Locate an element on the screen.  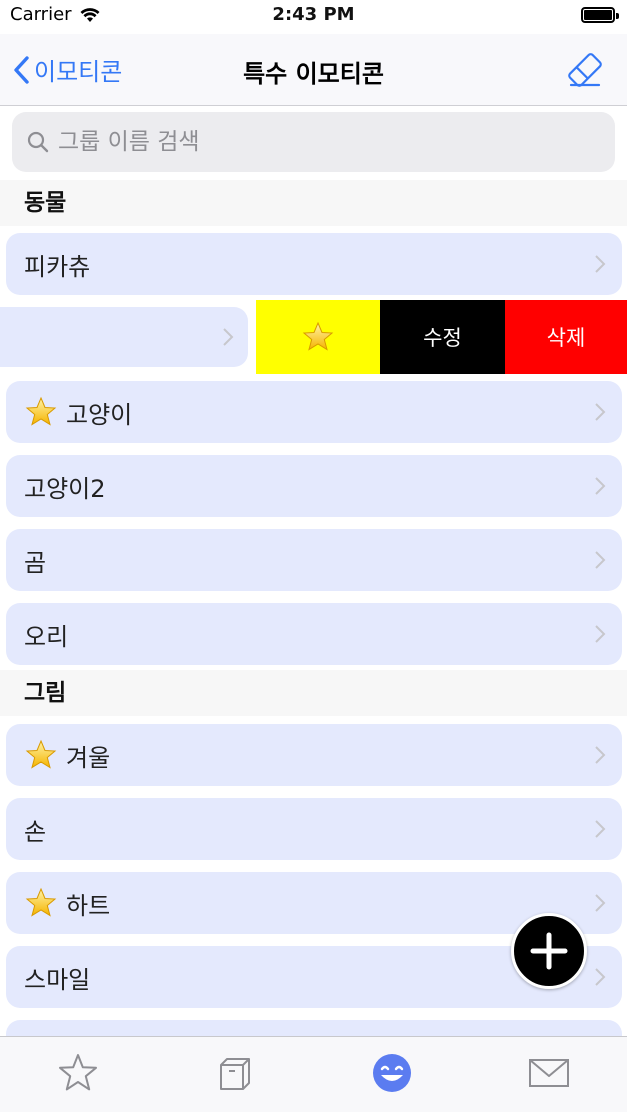
row-label: 오리 is located at coordinates (46, 634).